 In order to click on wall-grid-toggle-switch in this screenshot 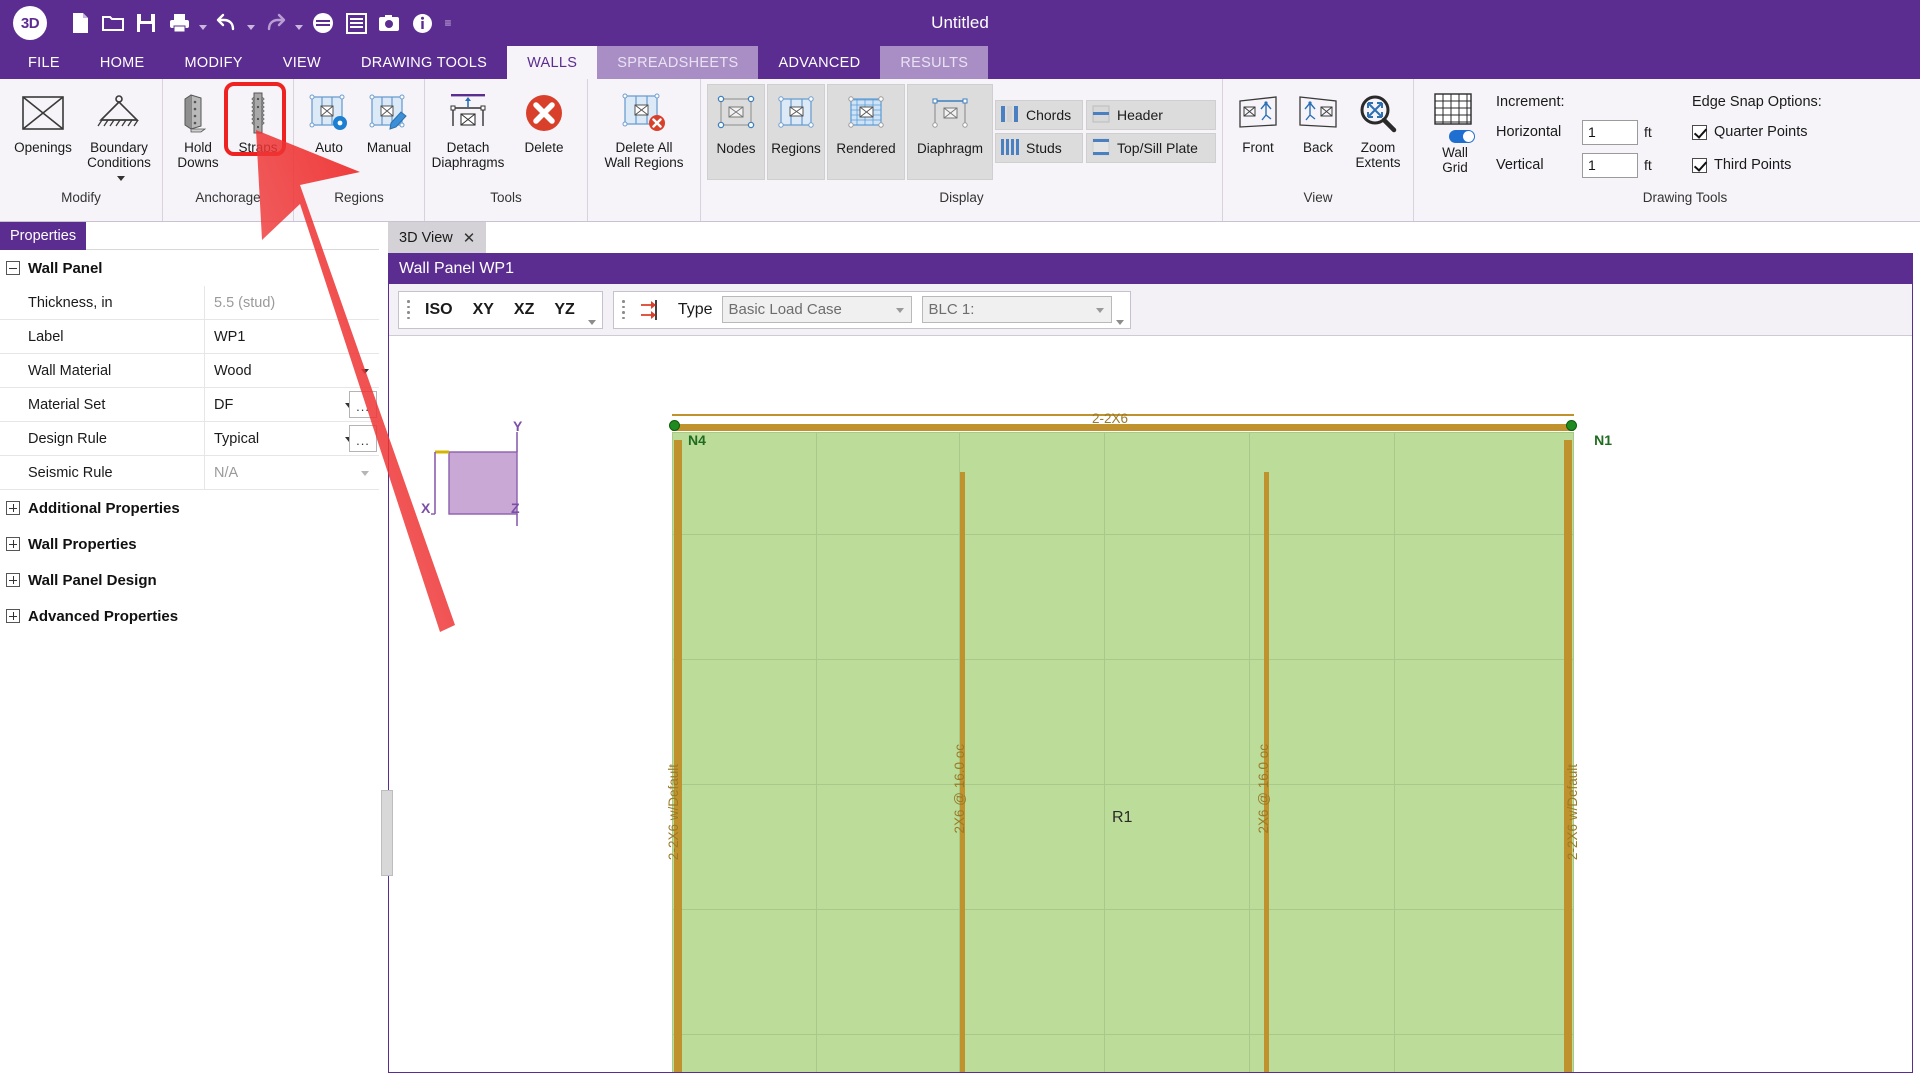, I will do `click(1462, 136)`.